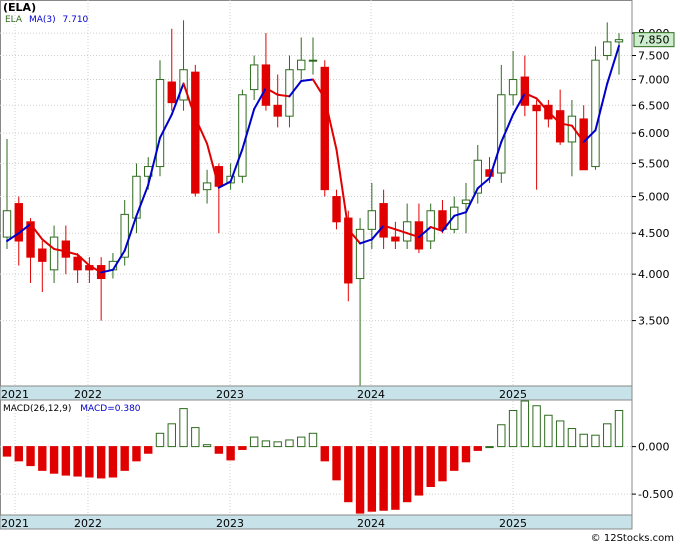 This screenshot has height=546, width=680. I want to click on macd-year-label: 2022, so click(88, 523).